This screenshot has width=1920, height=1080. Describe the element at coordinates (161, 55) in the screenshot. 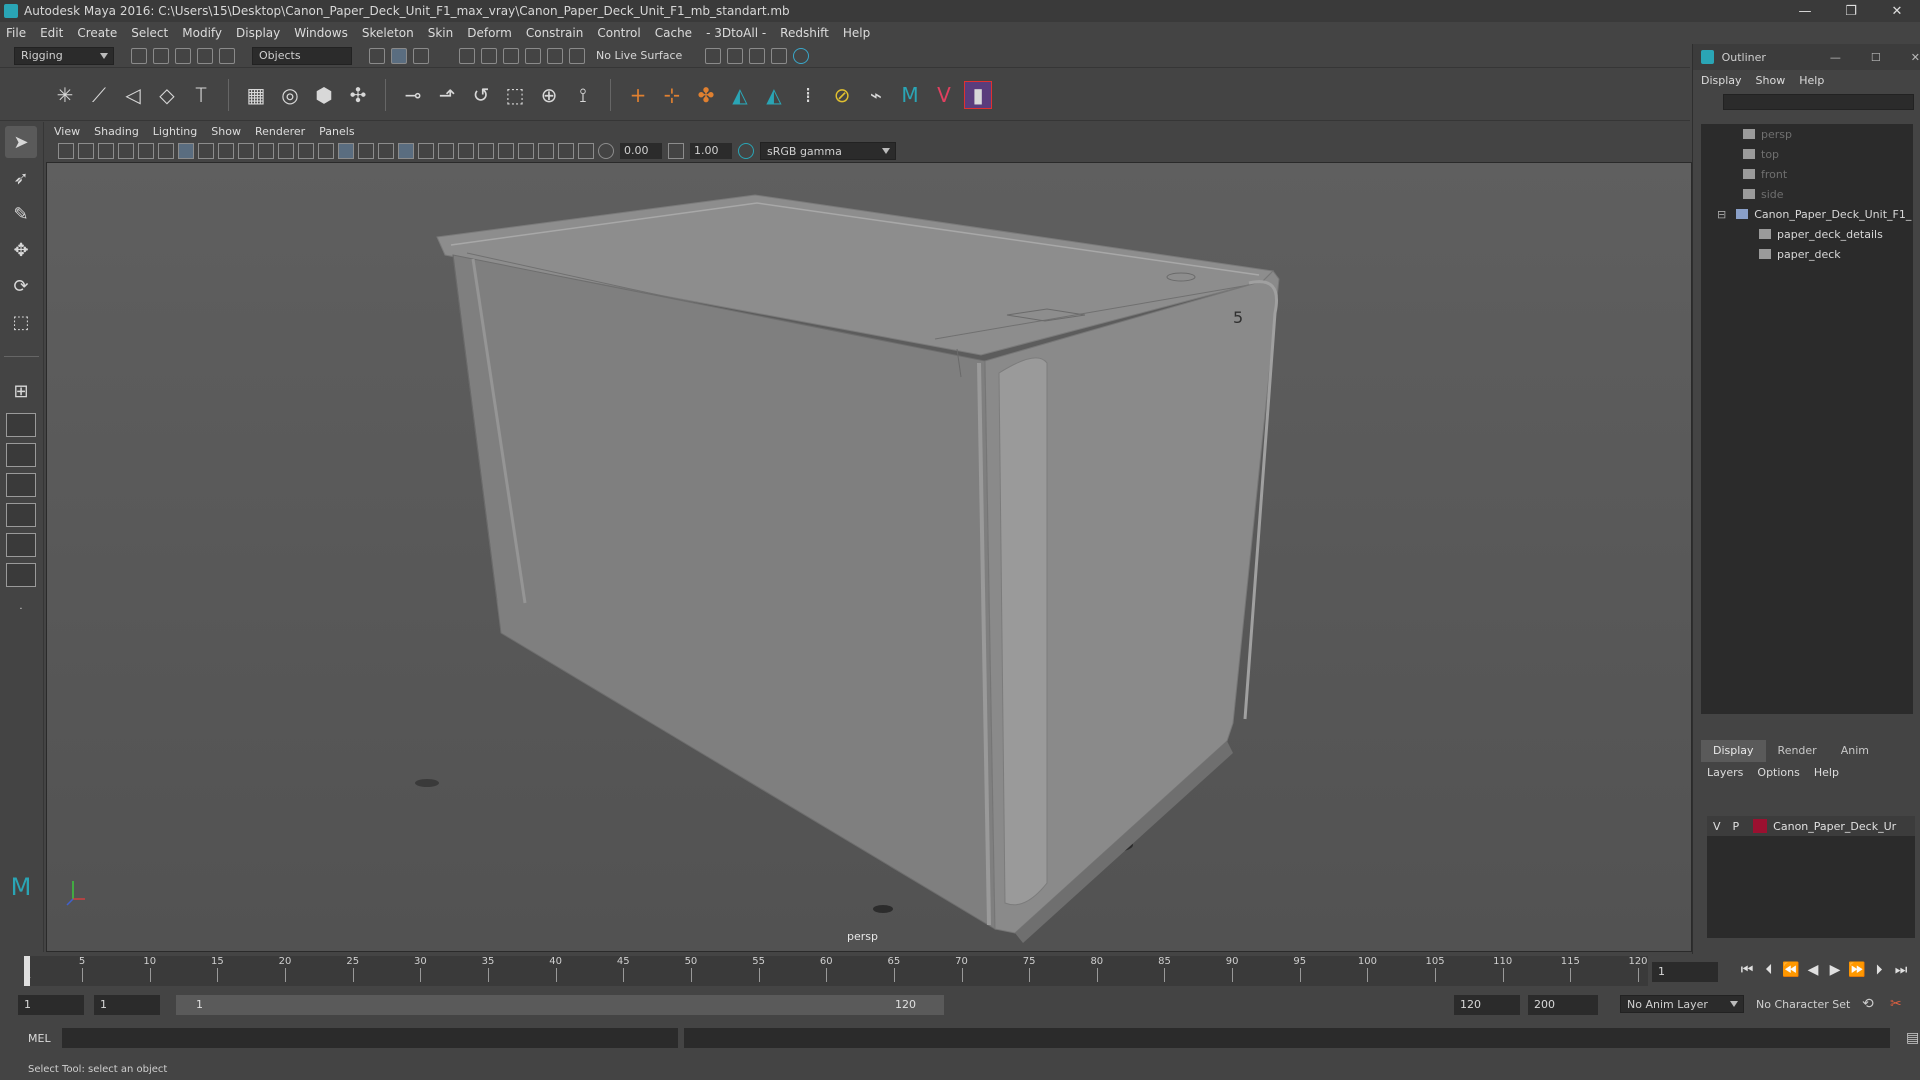

I see `open-scene-icon` at that location.